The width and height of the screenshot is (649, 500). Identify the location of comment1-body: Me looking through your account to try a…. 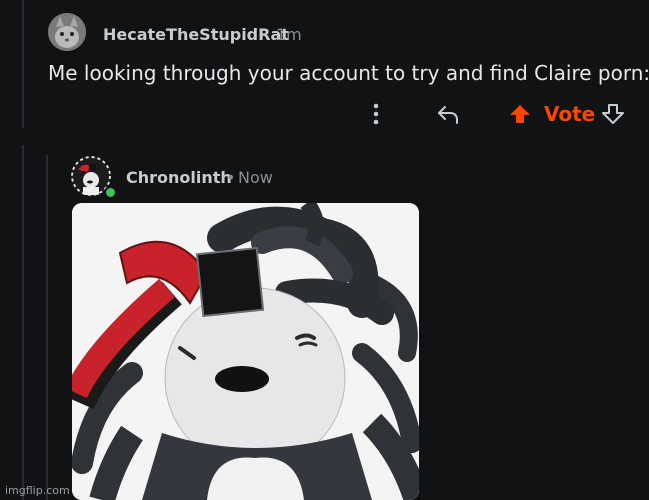
(348, 73).